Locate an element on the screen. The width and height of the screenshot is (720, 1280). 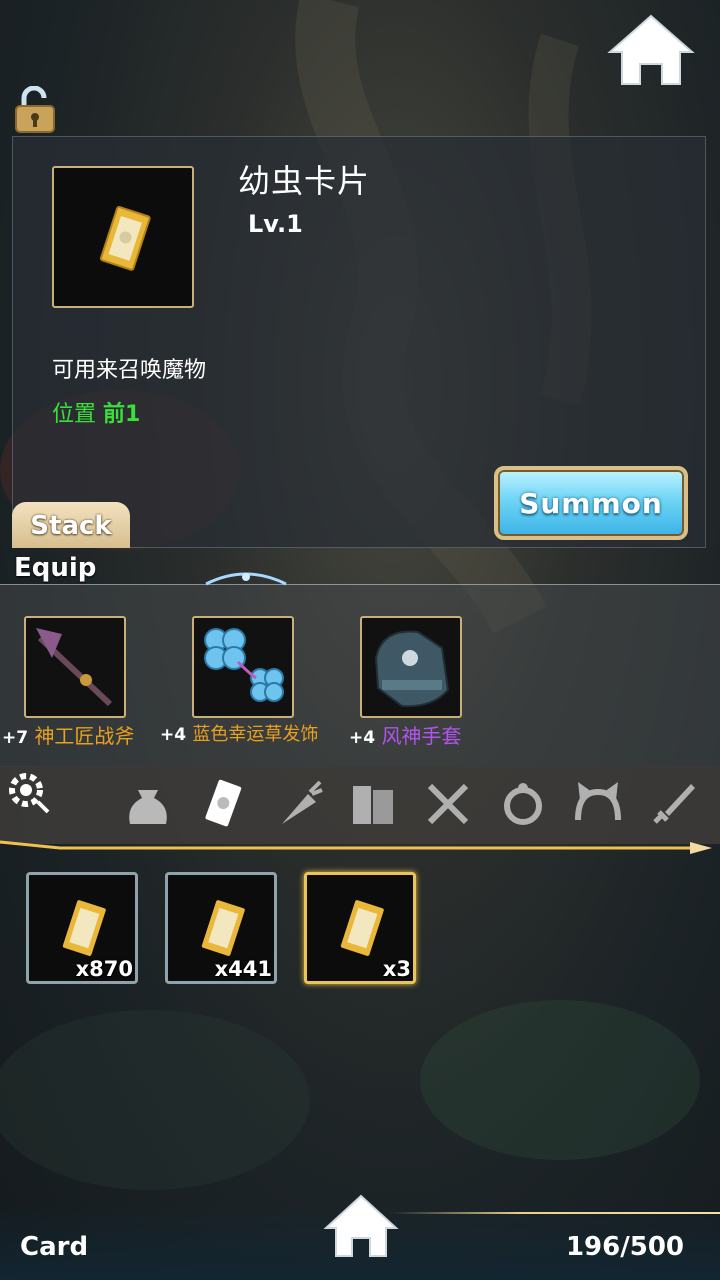
item-level: Lv.1 is located at coordinates (275, 224).